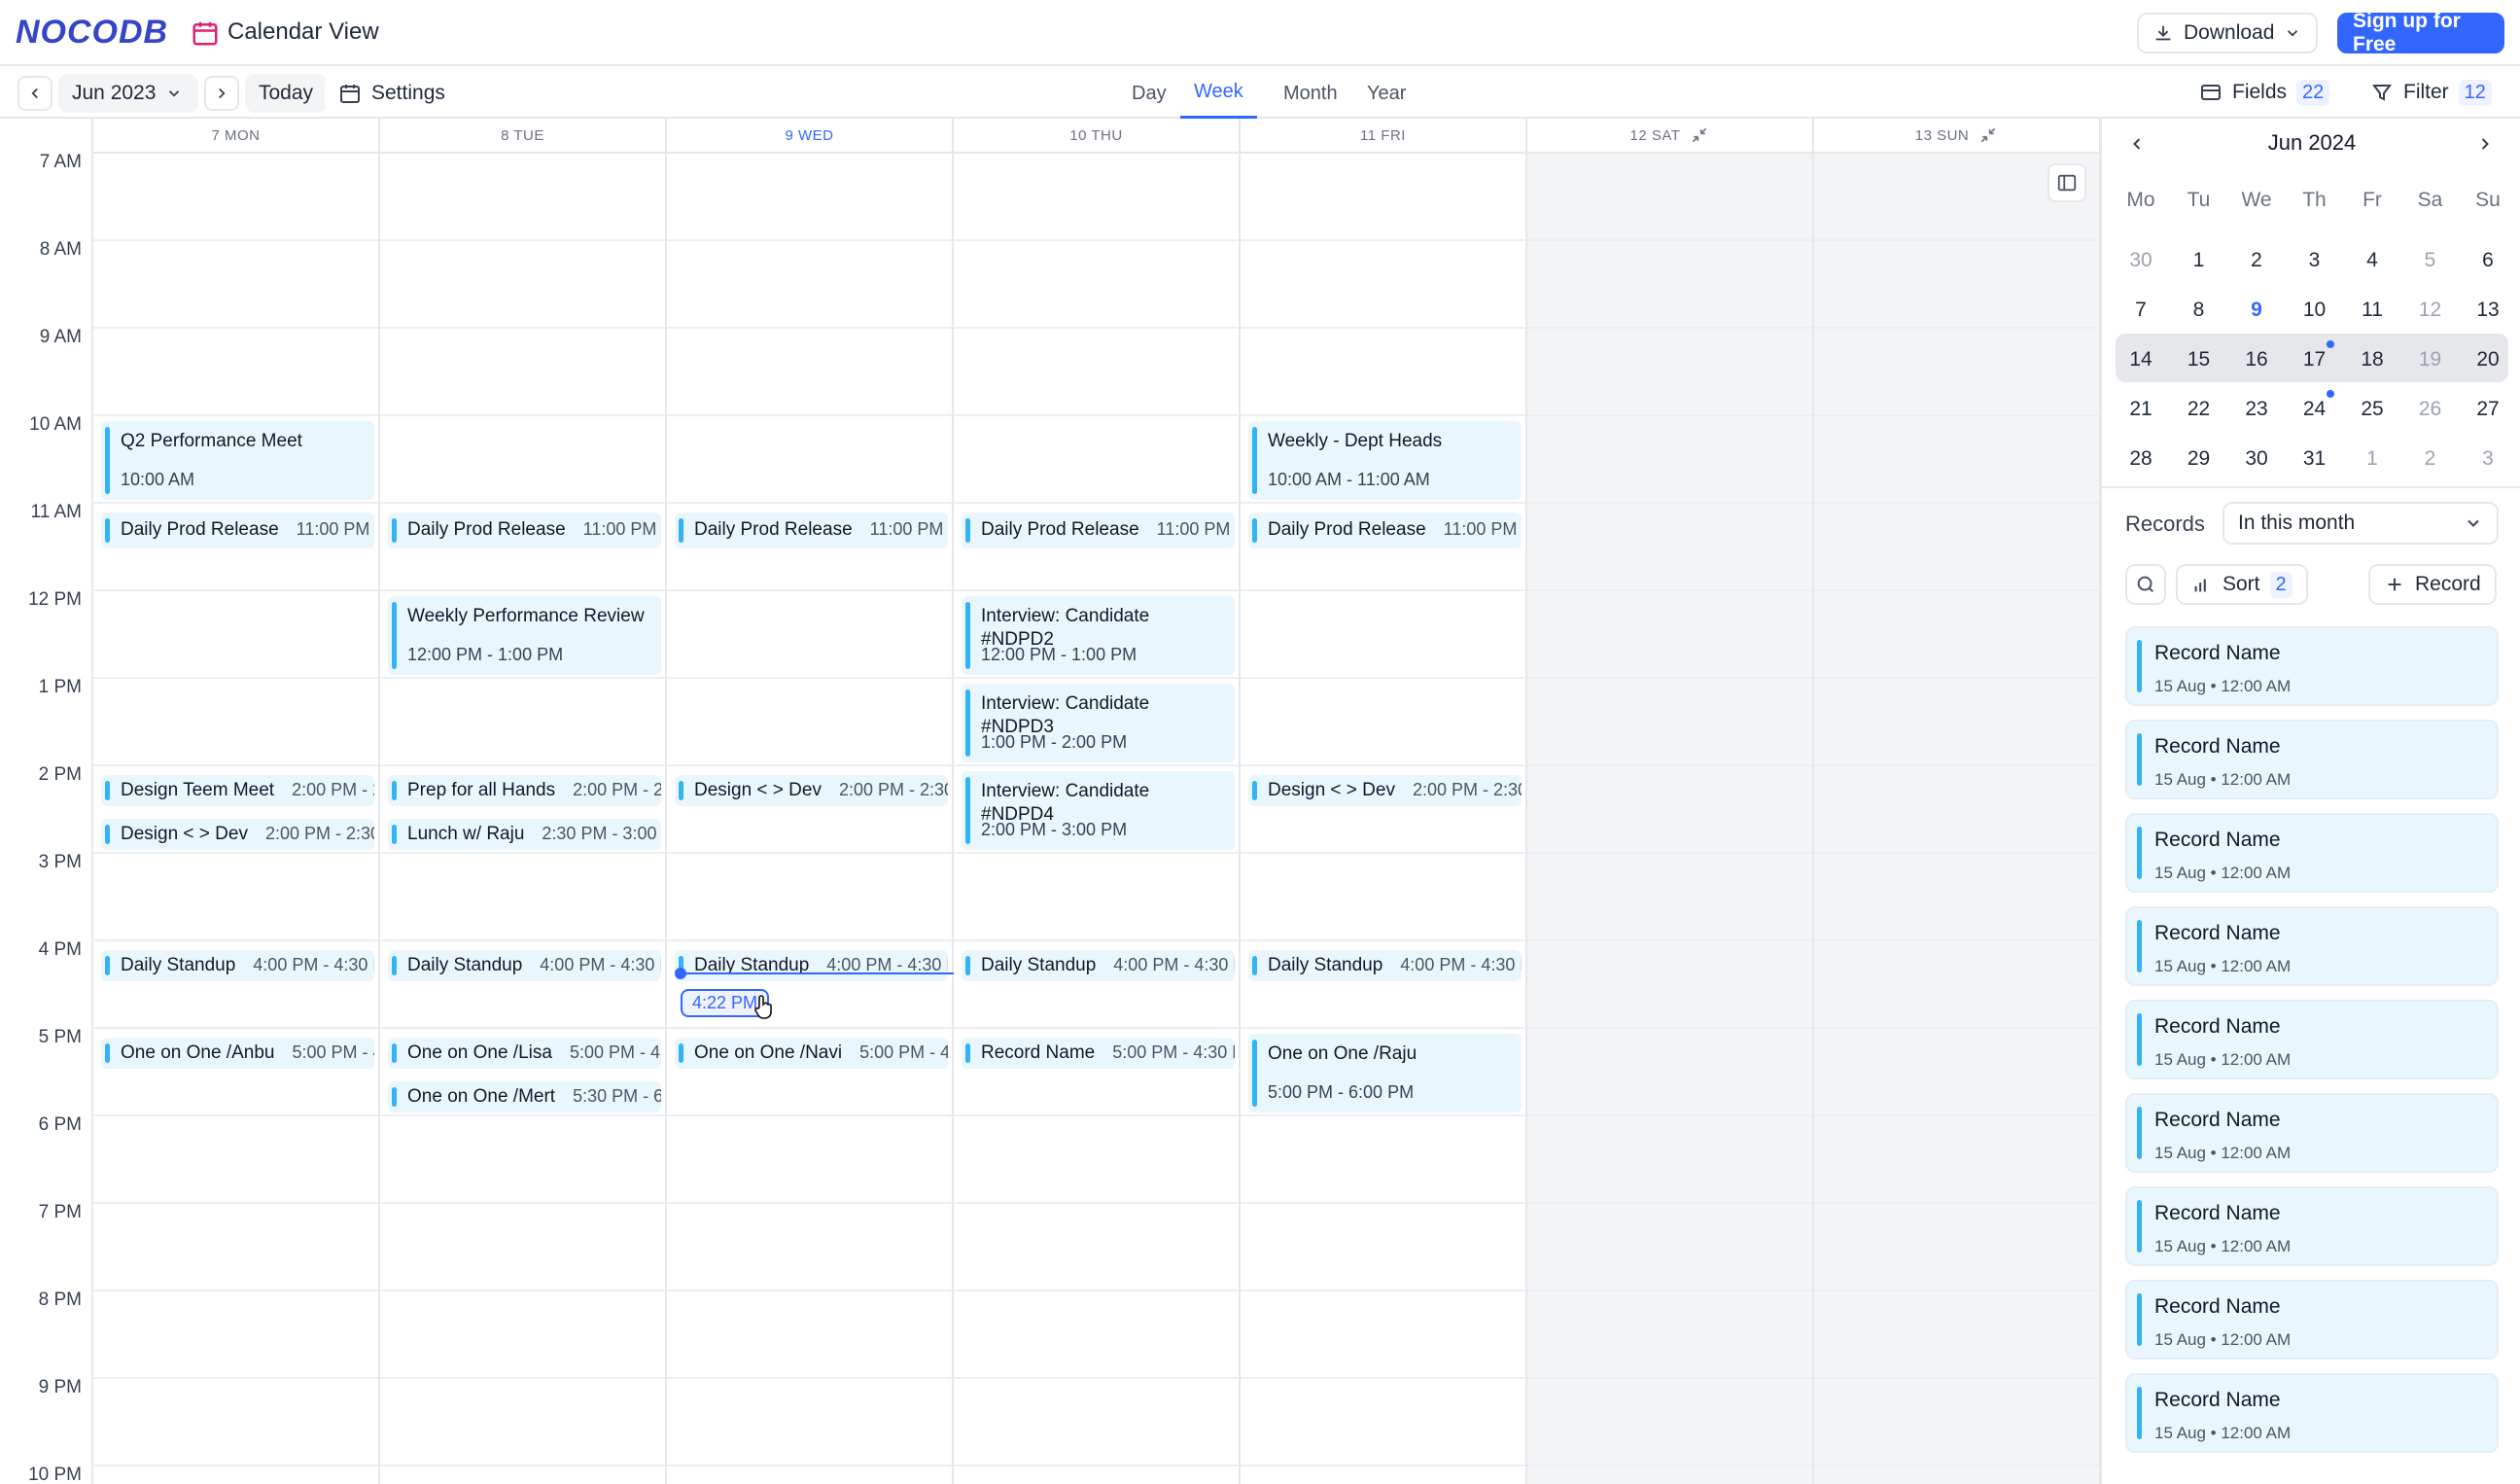  What do you see at coordinates (1385, 460) in the screenshot?
I see `event-card: Weekly - Dept Heads 10:00 AM - 11:00 AM` at bounding box center [1385, 460].